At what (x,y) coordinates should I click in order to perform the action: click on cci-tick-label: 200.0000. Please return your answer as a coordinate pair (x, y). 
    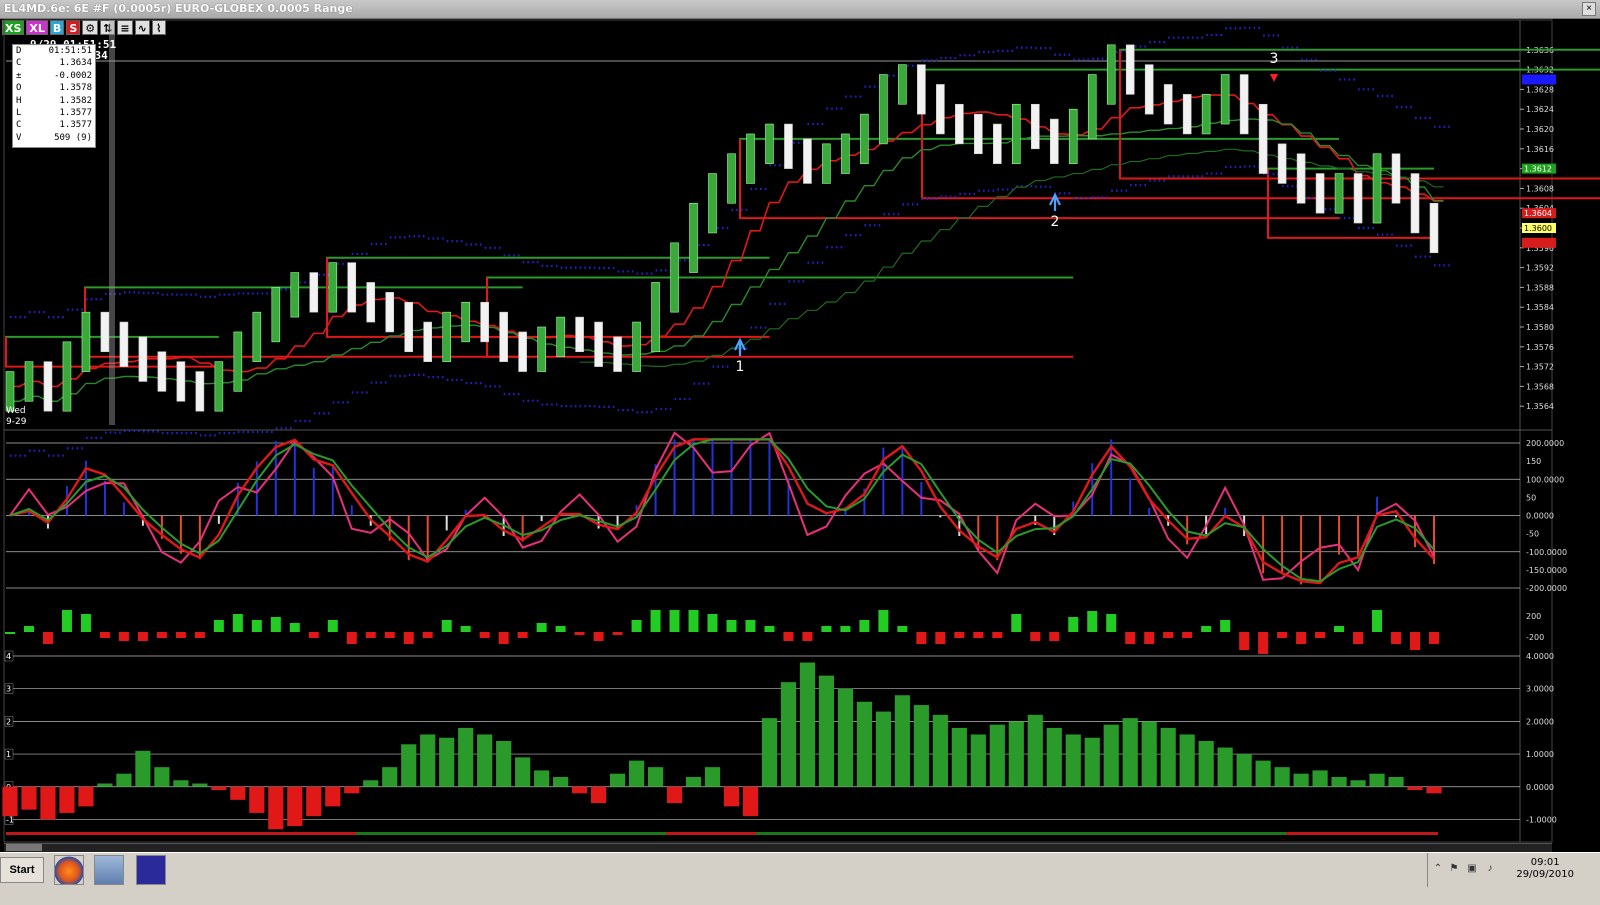
    Looking at the image, I should click on (1545, 443).